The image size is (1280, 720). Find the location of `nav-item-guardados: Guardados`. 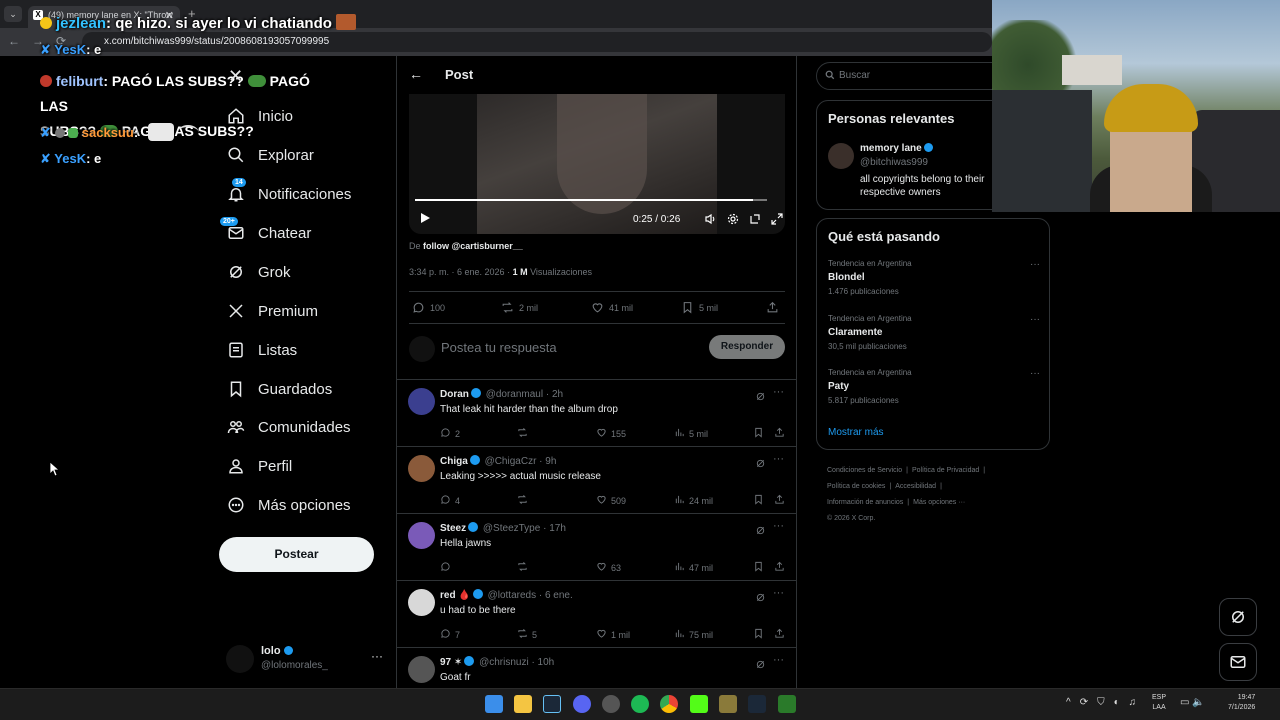

nav-item-guardados: Guardados is located at coordinates (279, 389).